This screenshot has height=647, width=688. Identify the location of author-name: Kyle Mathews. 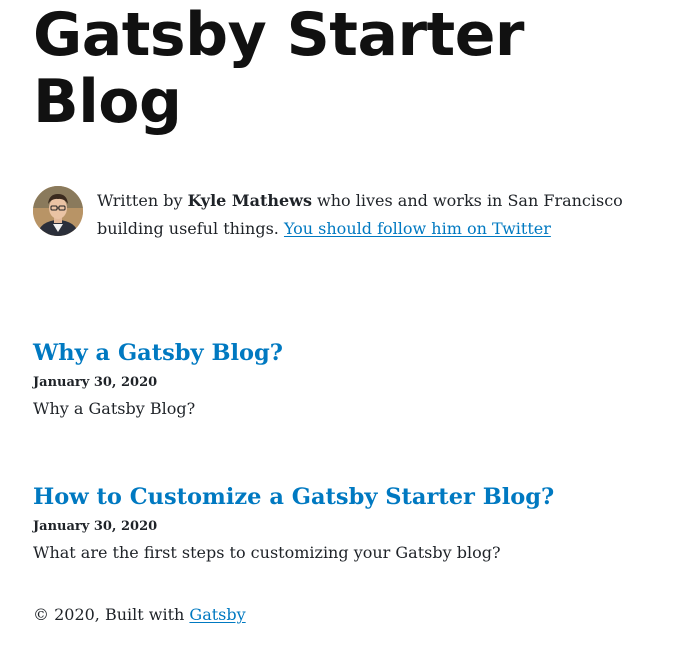
(249, 200).